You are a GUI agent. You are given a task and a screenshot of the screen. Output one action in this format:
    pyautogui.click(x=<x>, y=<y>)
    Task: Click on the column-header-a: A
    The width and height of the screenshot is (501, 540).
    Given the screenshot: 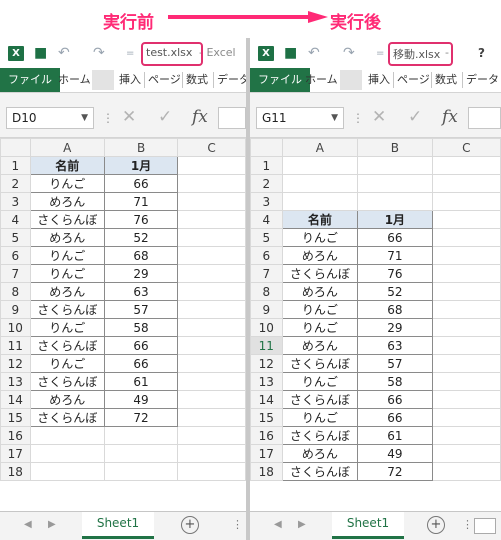 What is the action you would take?
    pyautogui.click(x=67, y=147)
    